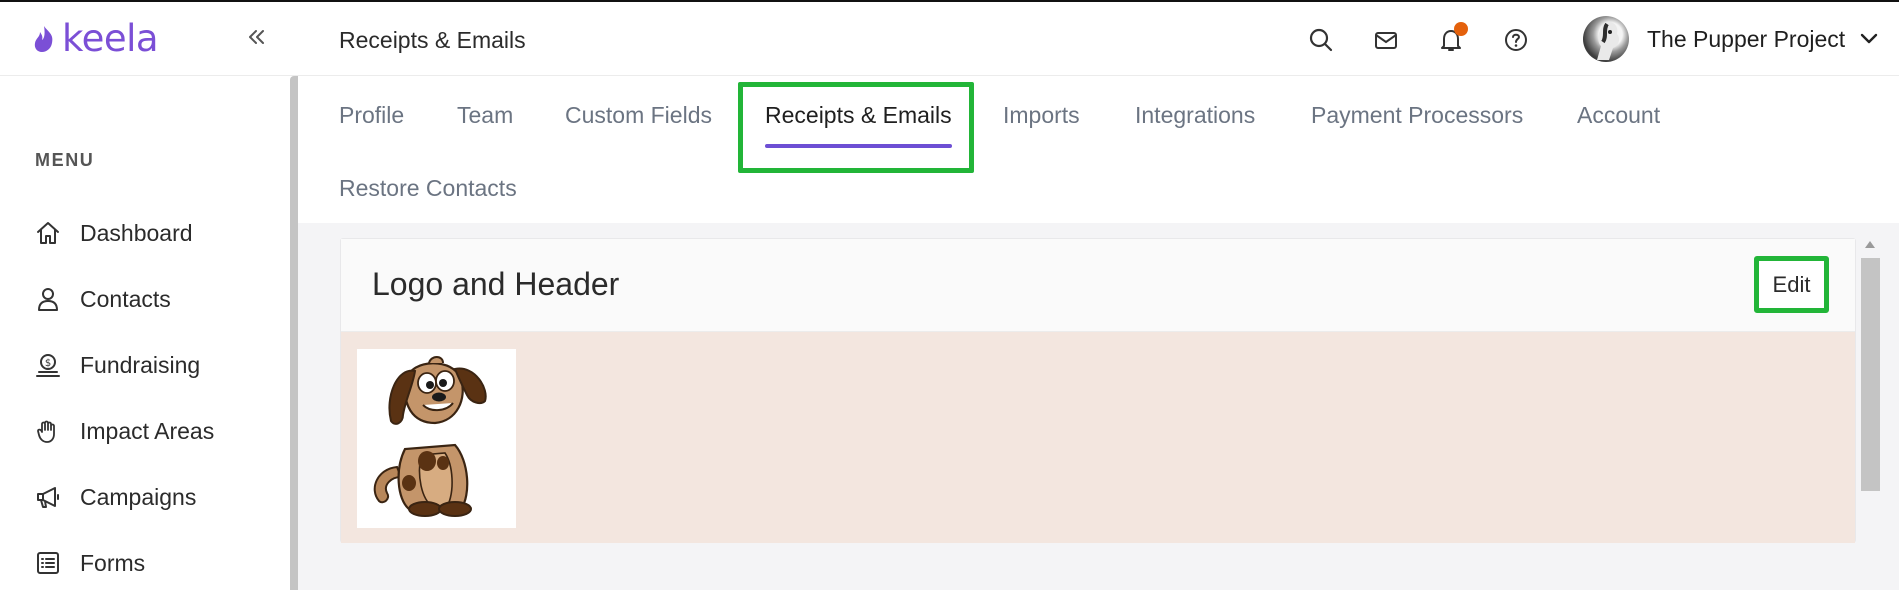  Describe the element at coordinates (496, 284) in the screenshot. I see `section-title: Logo and Header` at that location.